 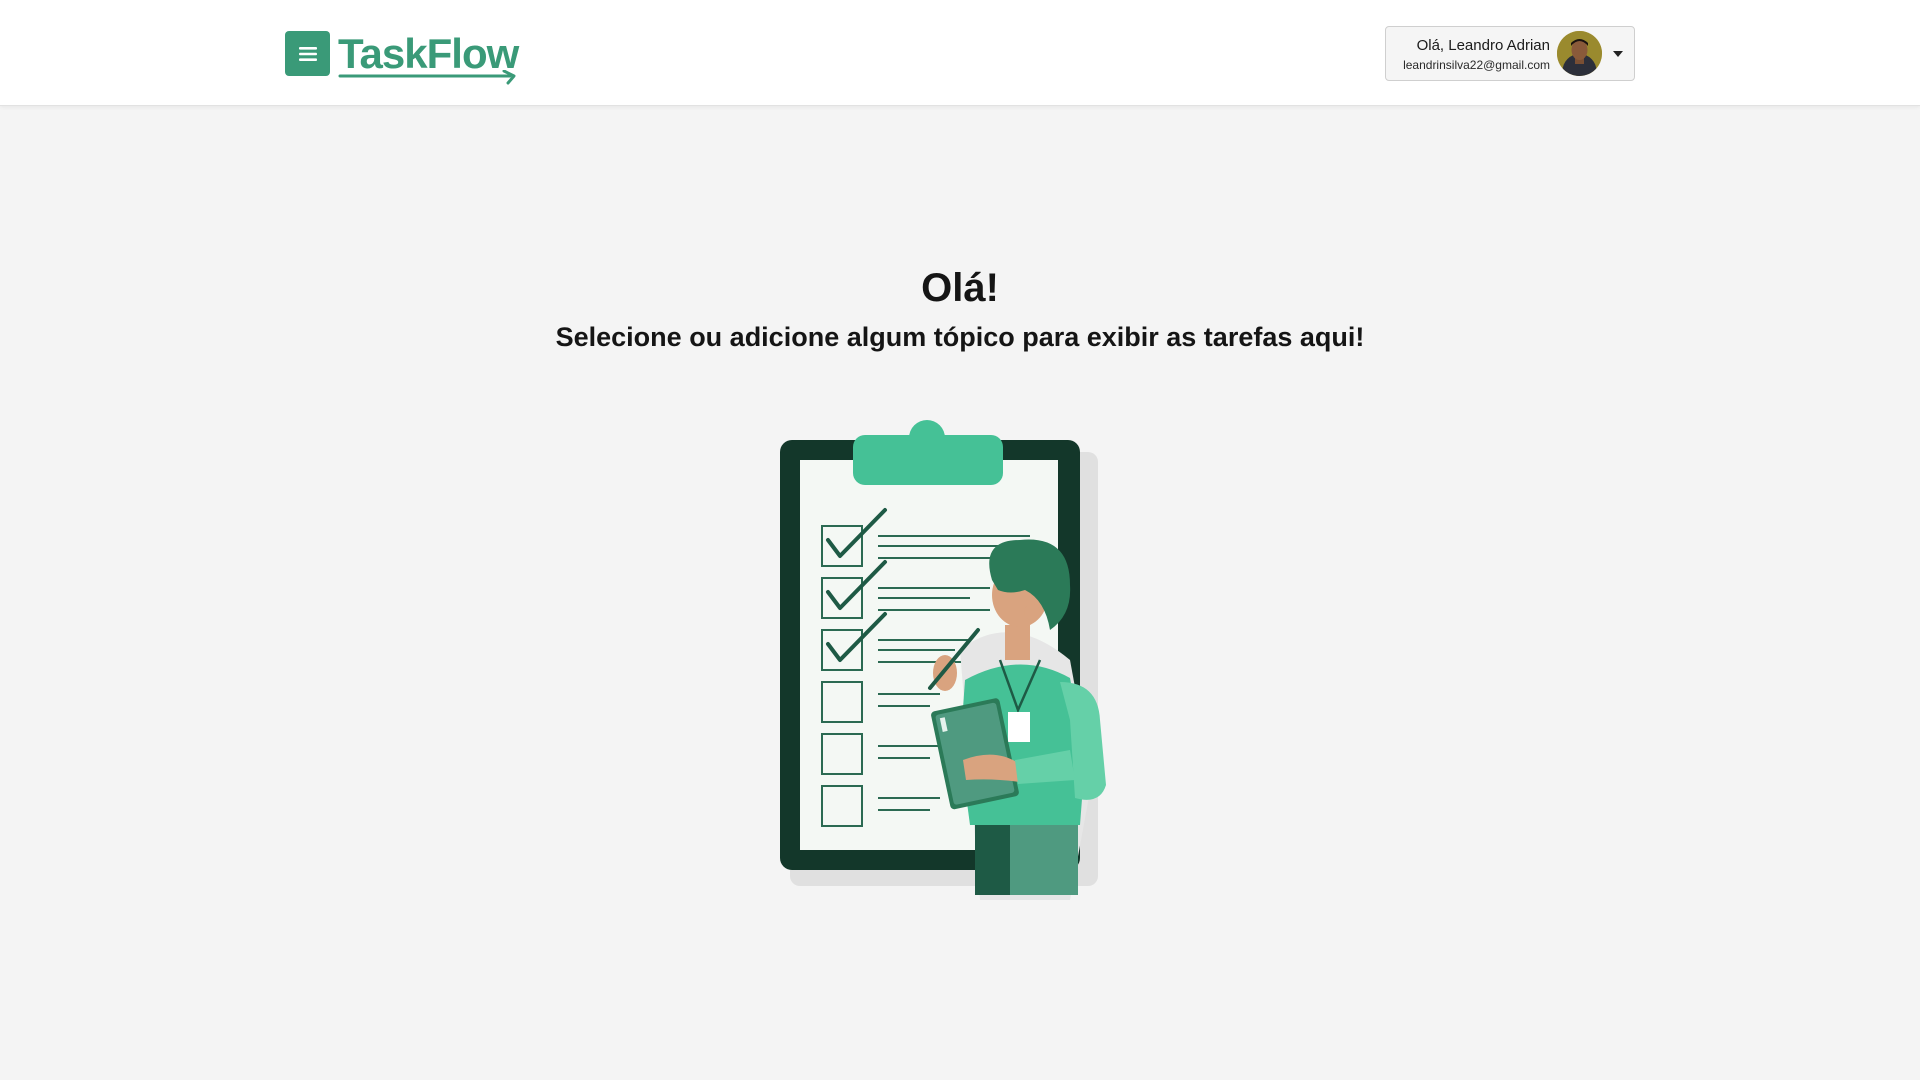 I want to click on menu-toggle-button, so click(x=307, y=53).